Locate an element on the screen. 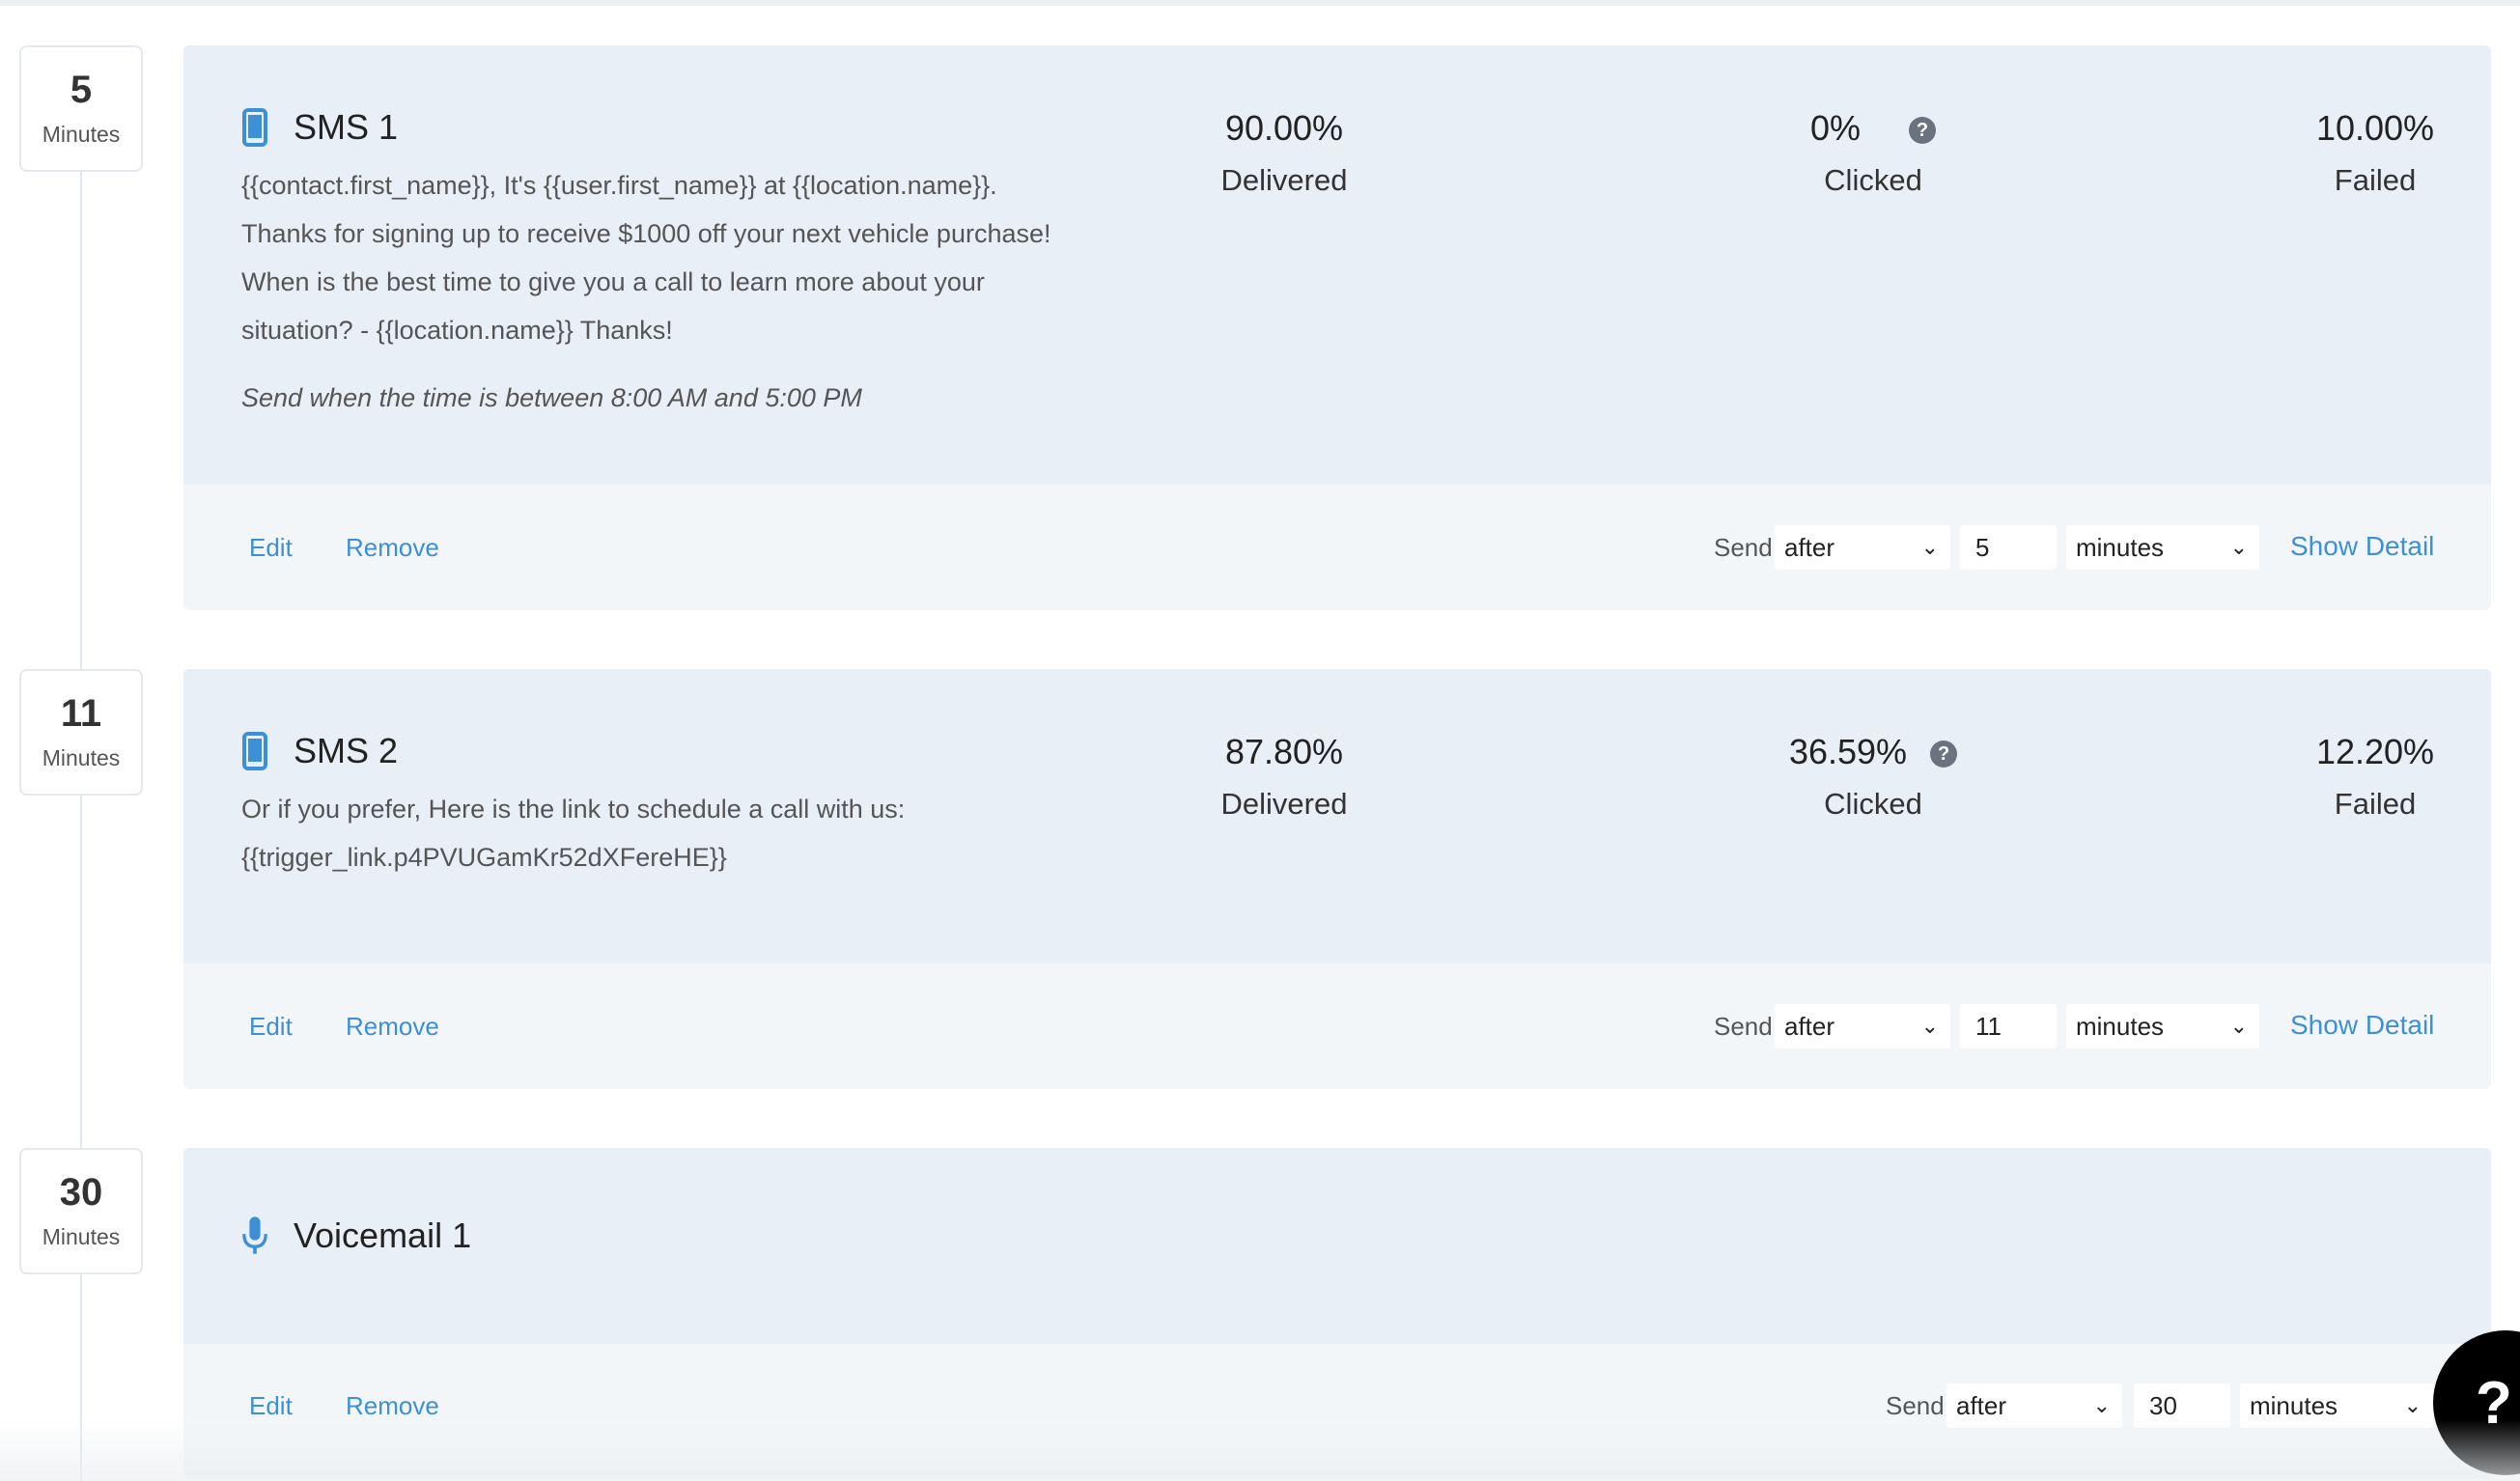 The height and width of the screenshot is (1481, 2520). step-actions-bar: Edit Remove Send after ⌄ 30 minutes ⌄ is located at coordinates (1337, 1411).